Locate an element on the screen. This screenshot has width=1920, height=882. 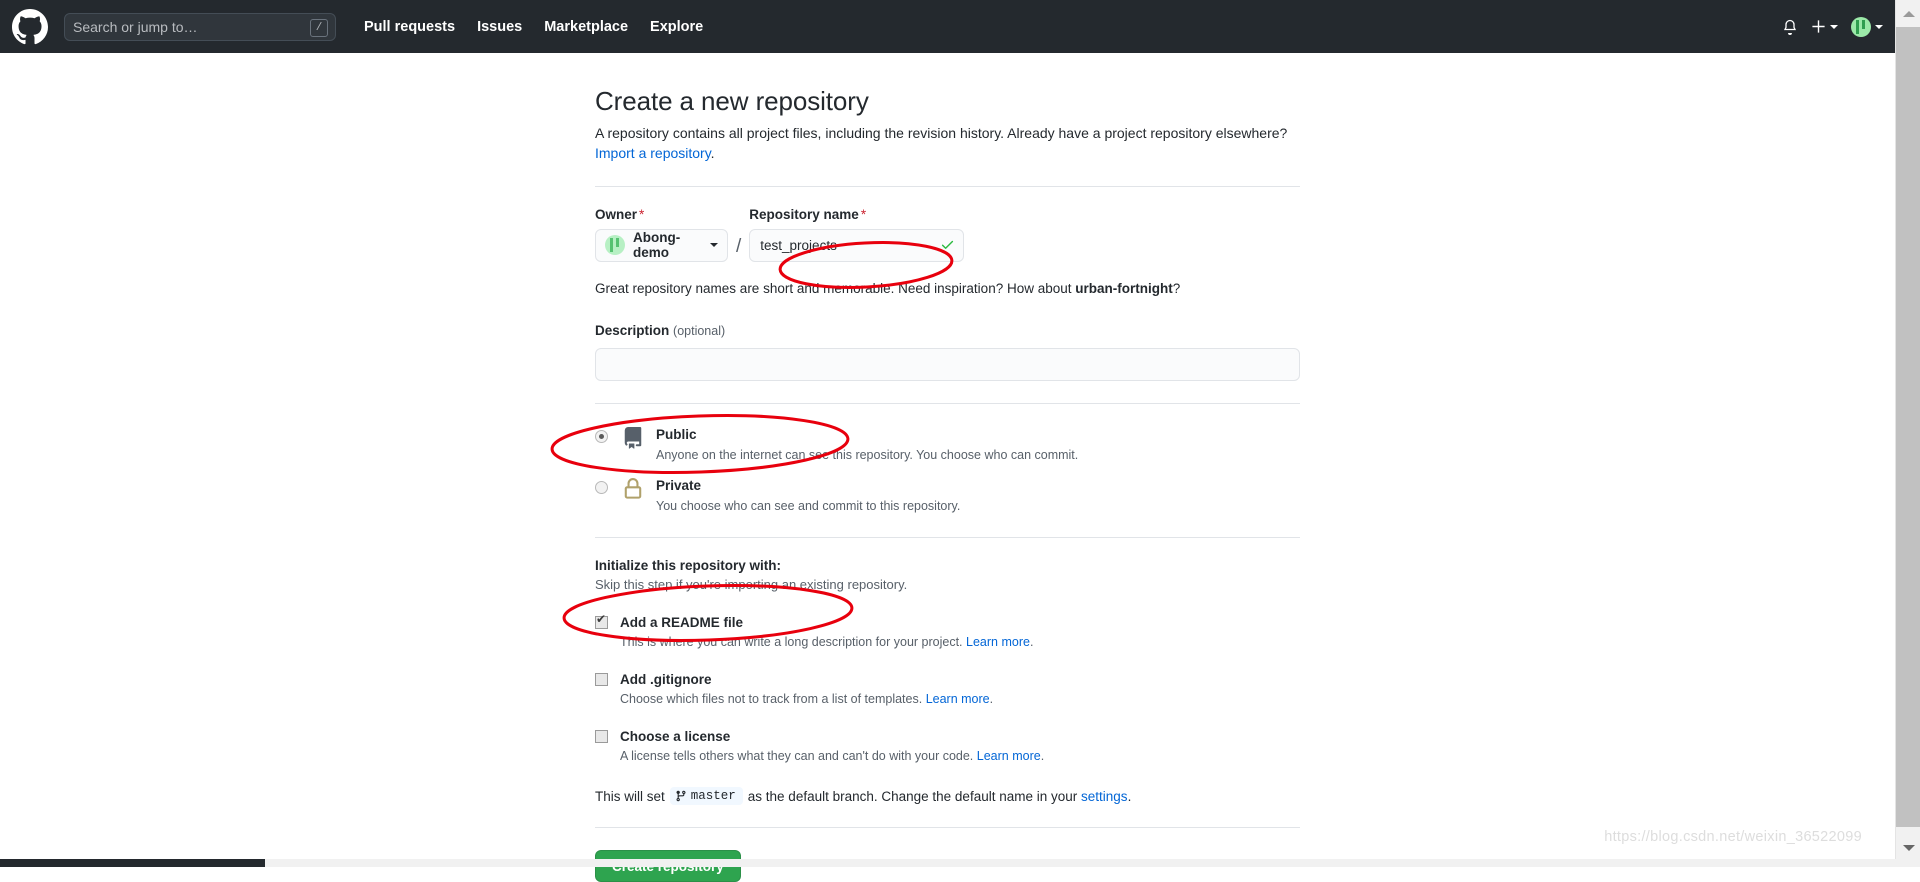
description-field: Description (optional) is located at coordinates (947, 351).